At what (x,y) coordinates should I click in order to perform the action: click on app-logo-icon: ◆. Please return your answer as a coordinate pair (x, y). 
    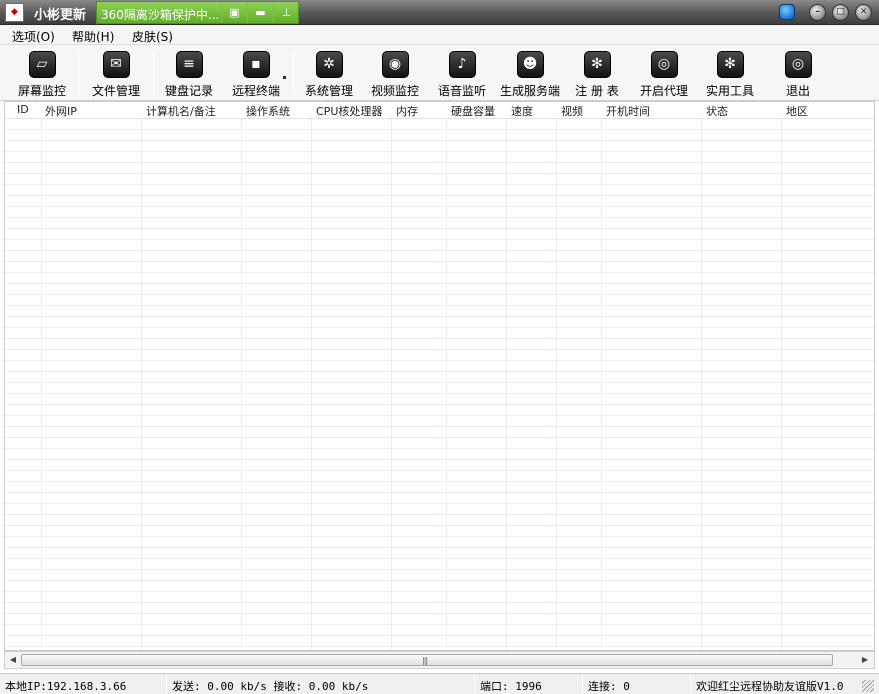
    Looking at the image, I should click on (14, 12).